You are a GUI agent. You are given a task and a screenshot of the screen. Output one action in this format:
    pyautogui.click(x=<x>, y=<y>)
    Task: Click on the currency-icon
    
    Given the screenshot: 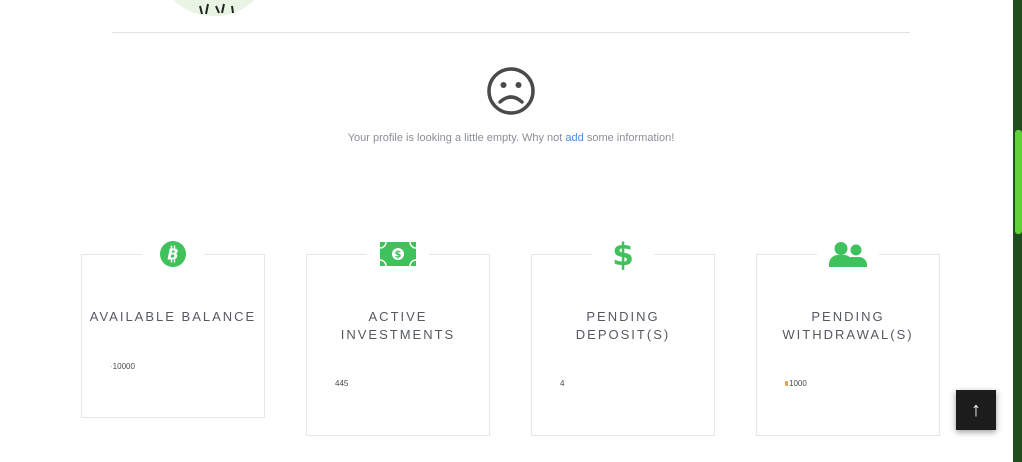 What is the action you would take?
    pyautogui.click(x=786, y=384)
    